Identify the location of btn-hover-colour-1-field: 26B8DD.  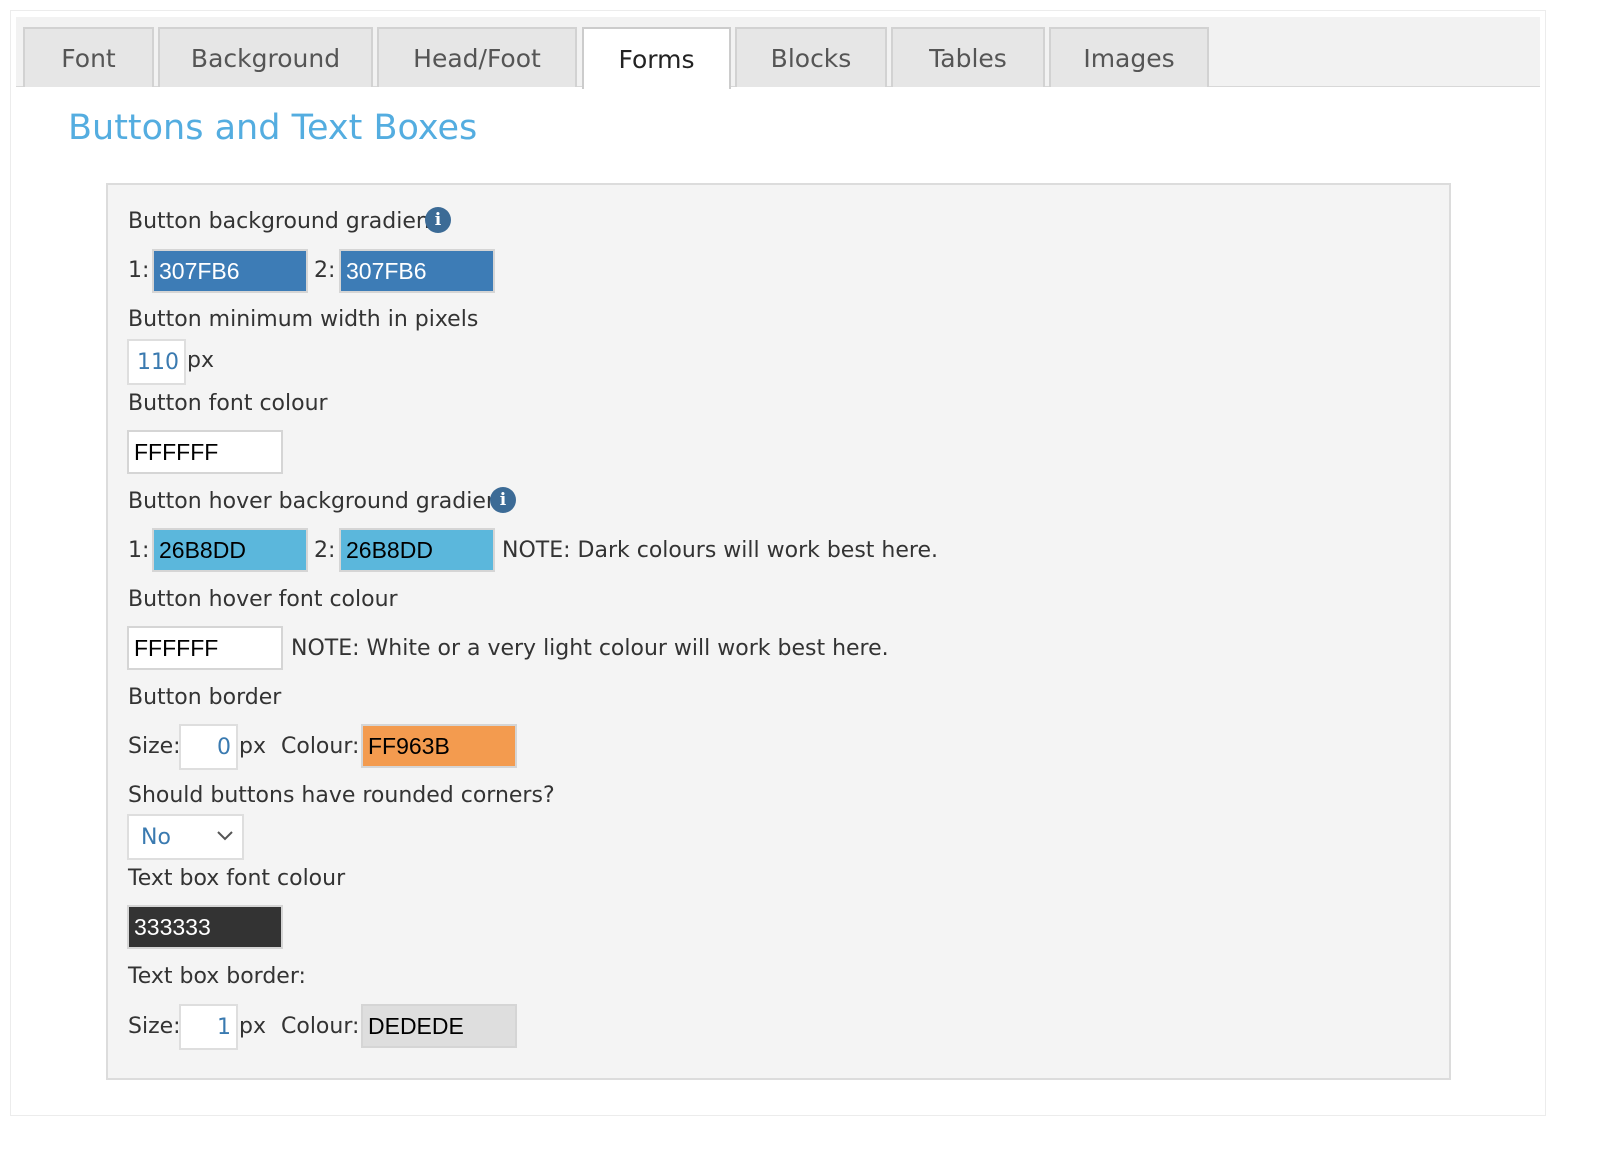
(230, 550).